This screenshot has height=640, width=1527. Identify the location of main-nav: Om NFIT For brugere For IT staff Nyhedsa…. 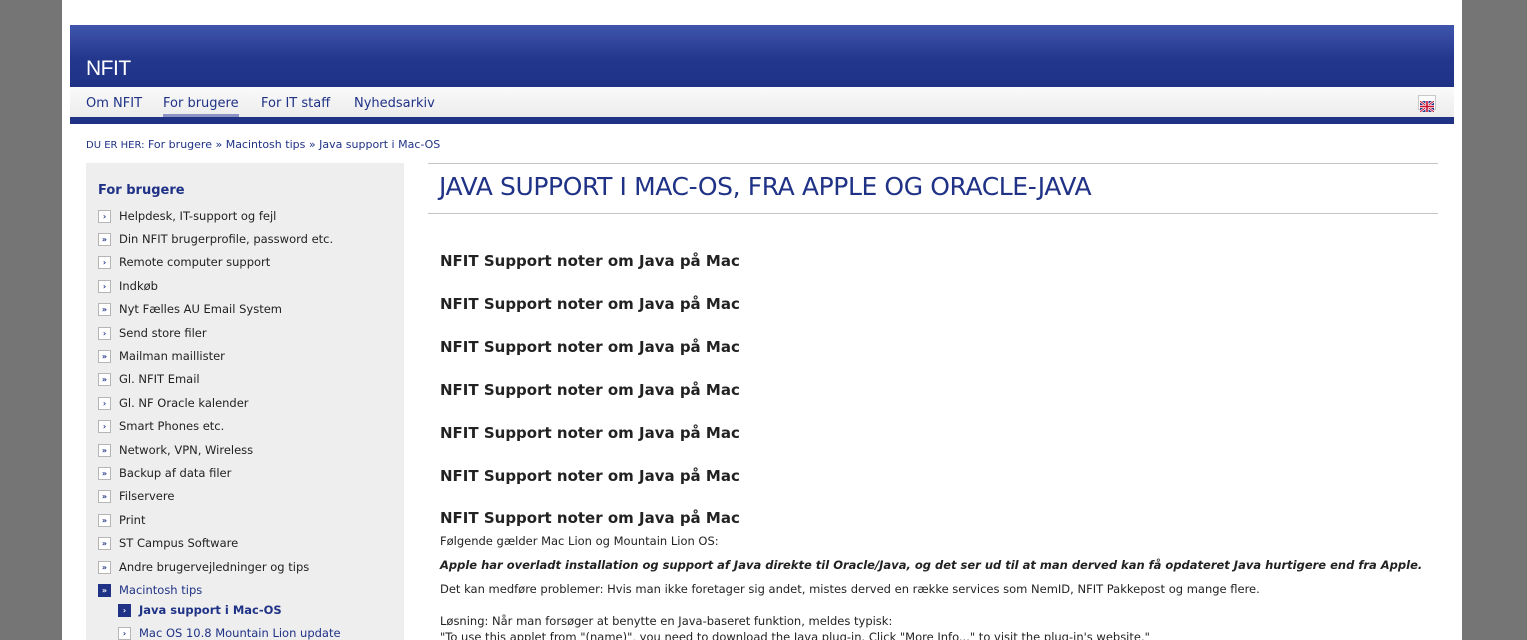
(762, 105).